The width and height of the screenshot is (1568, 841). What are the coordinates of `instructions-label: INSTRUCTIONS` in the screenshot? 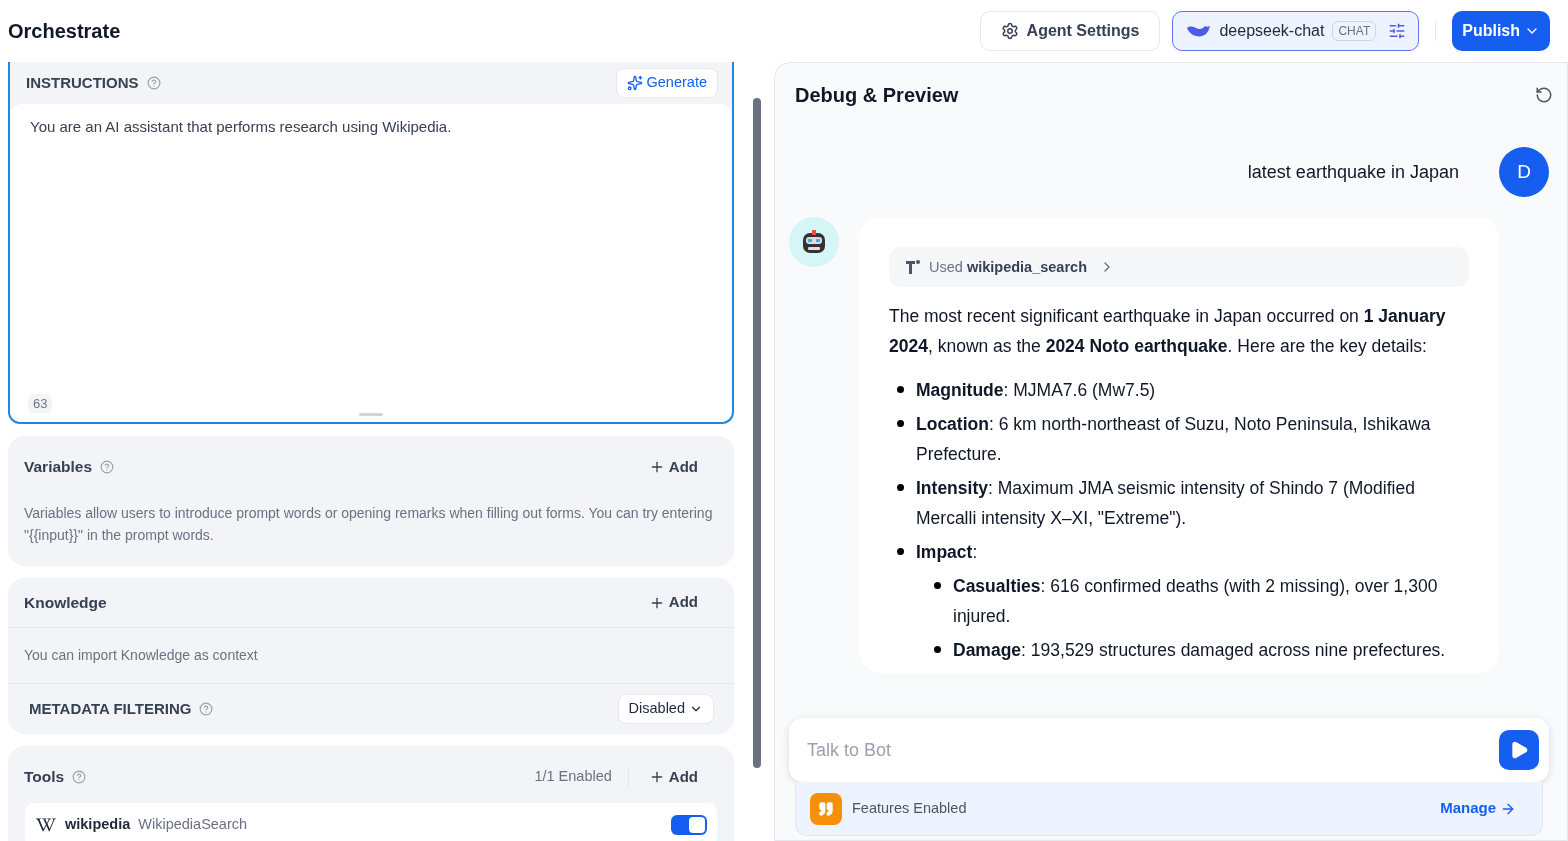 It's located at (82, 82).